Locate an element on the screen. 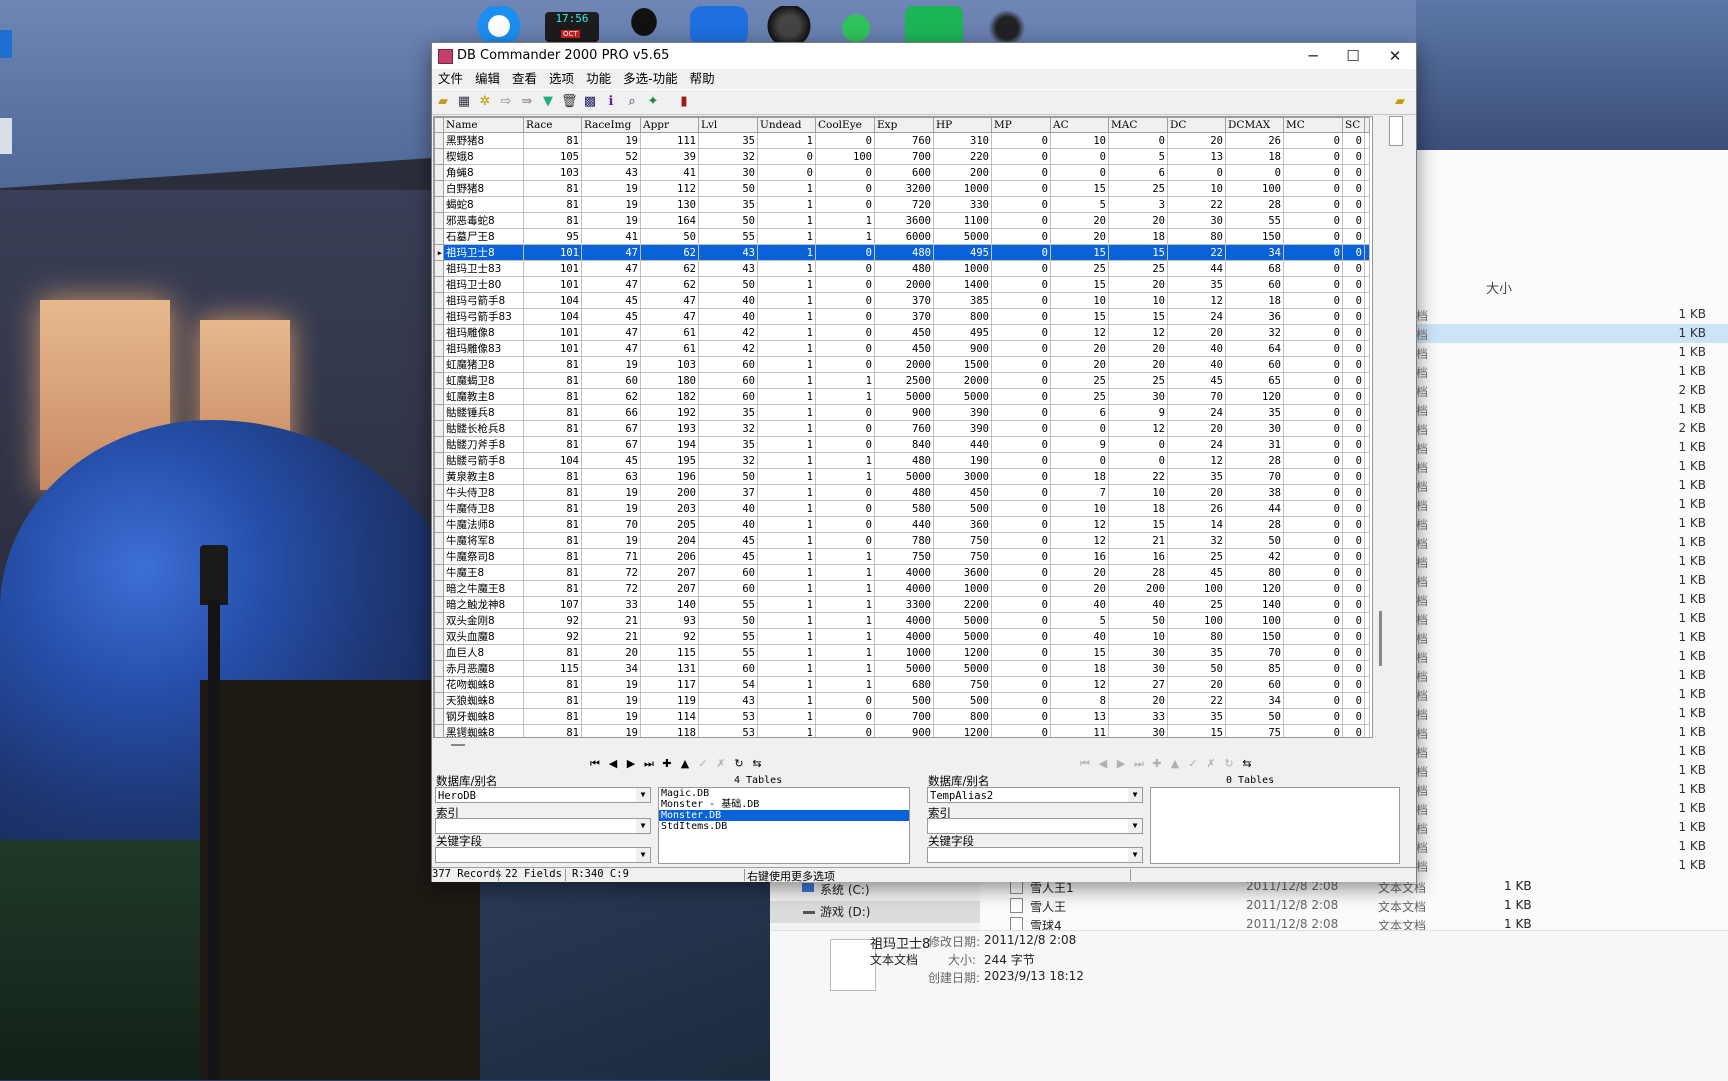  table-cell: 370 is located at coordinates (904, 300).